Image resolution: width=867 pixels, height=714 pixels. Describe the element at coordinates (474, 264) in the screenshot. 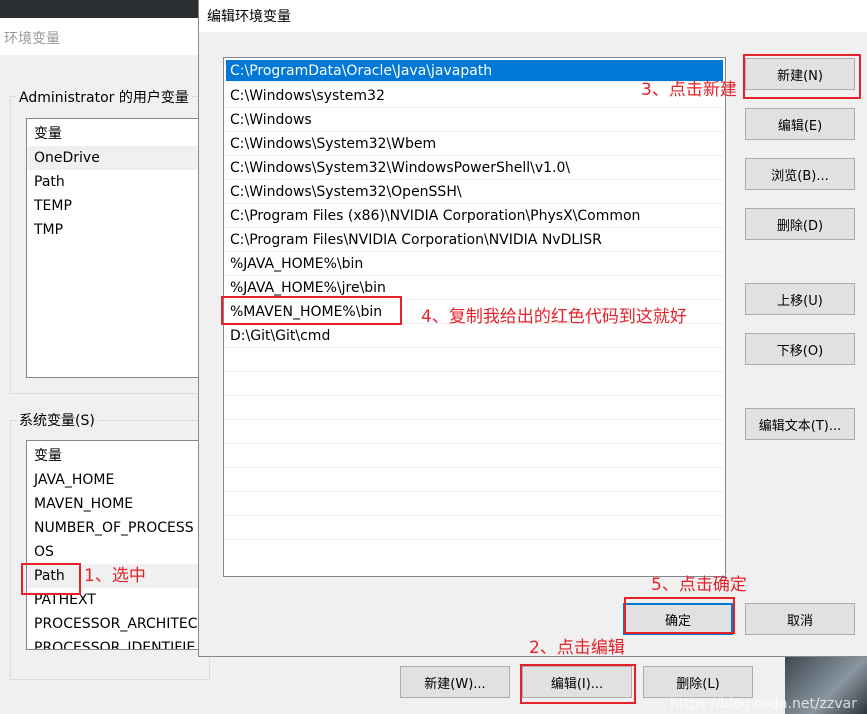

I see `path-item: %JAVA_HOME%\bin` at that location.